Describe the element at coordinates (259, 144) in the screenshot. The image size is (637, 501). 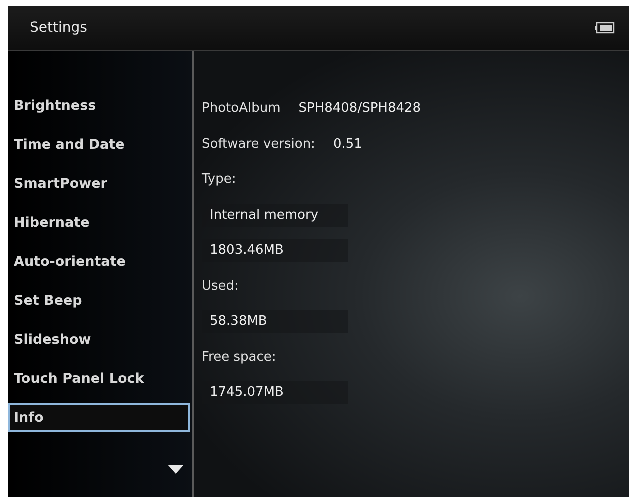
I see `info-label: Software version:` at that location.